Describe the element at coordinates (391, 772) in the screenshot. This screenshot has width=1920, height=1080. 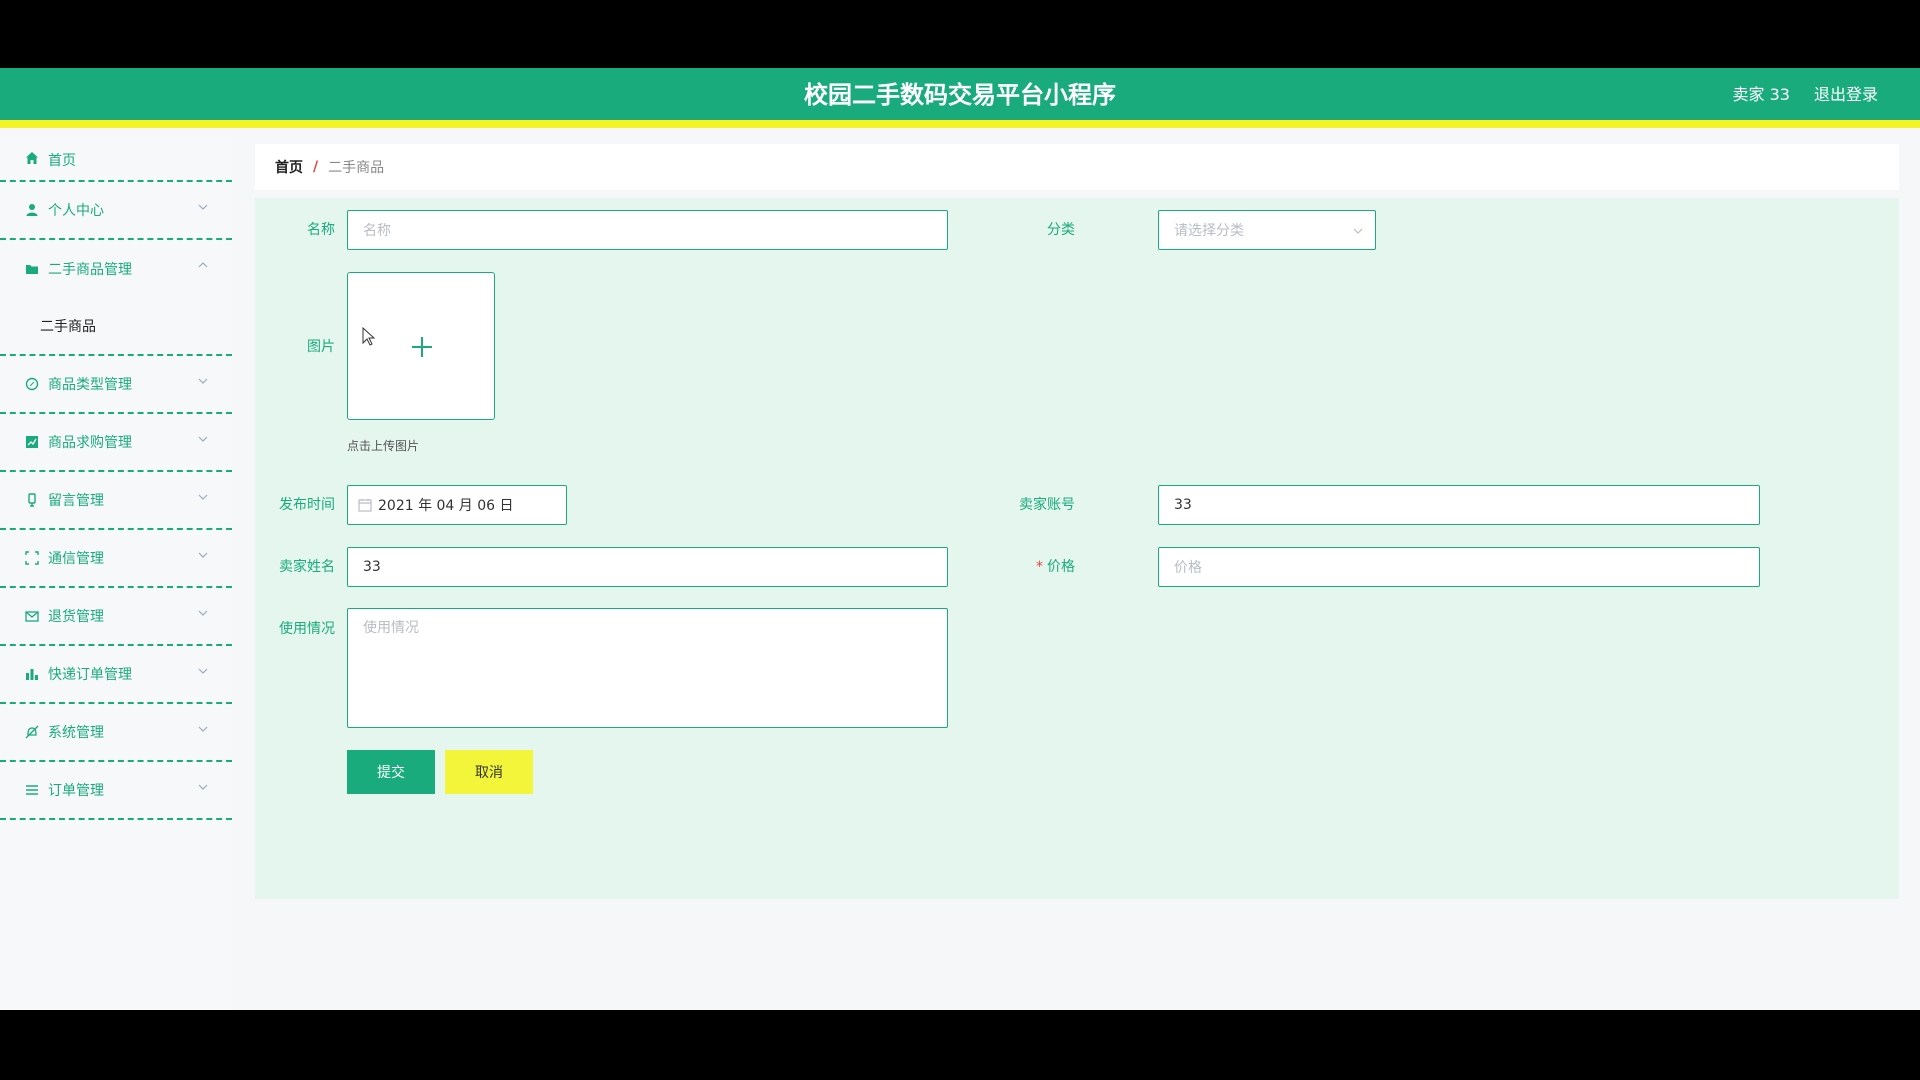
I see `submit-button: 提交` at that location.